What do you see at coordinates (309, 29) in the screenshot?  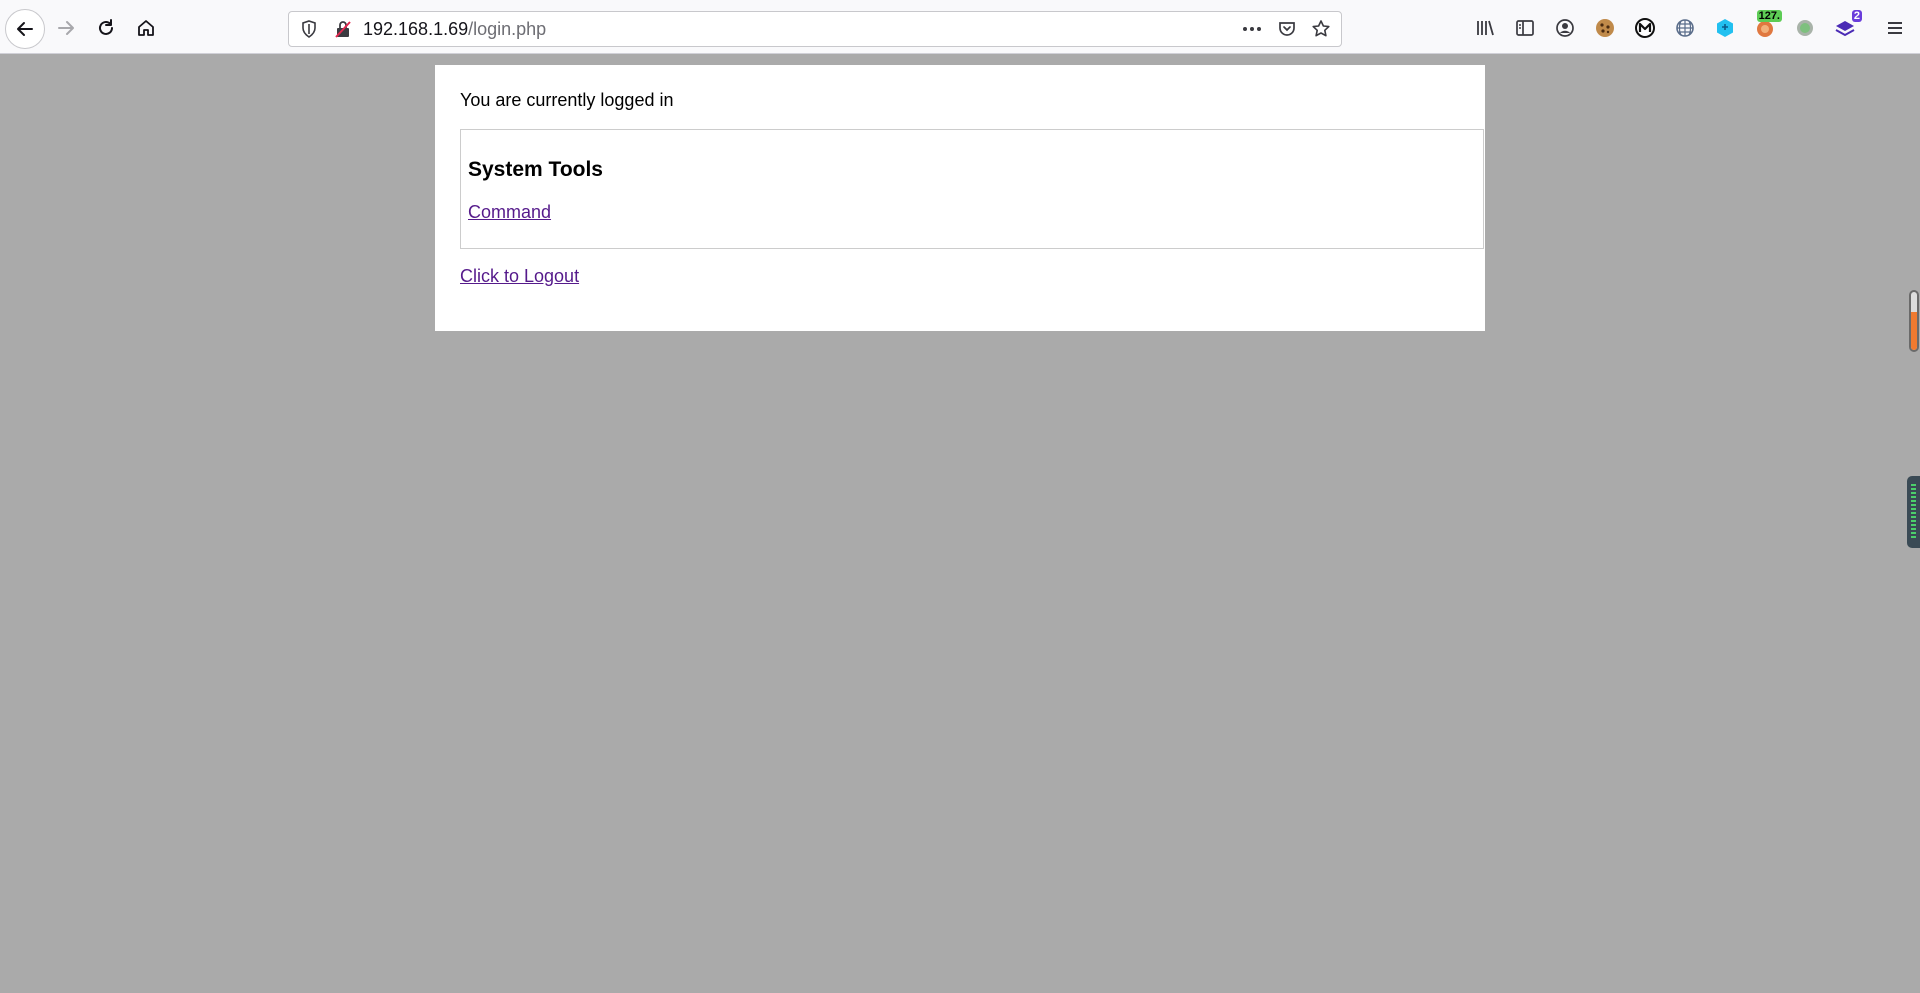 I see `tracking-shield-icon` at bounding box center [309, 29].